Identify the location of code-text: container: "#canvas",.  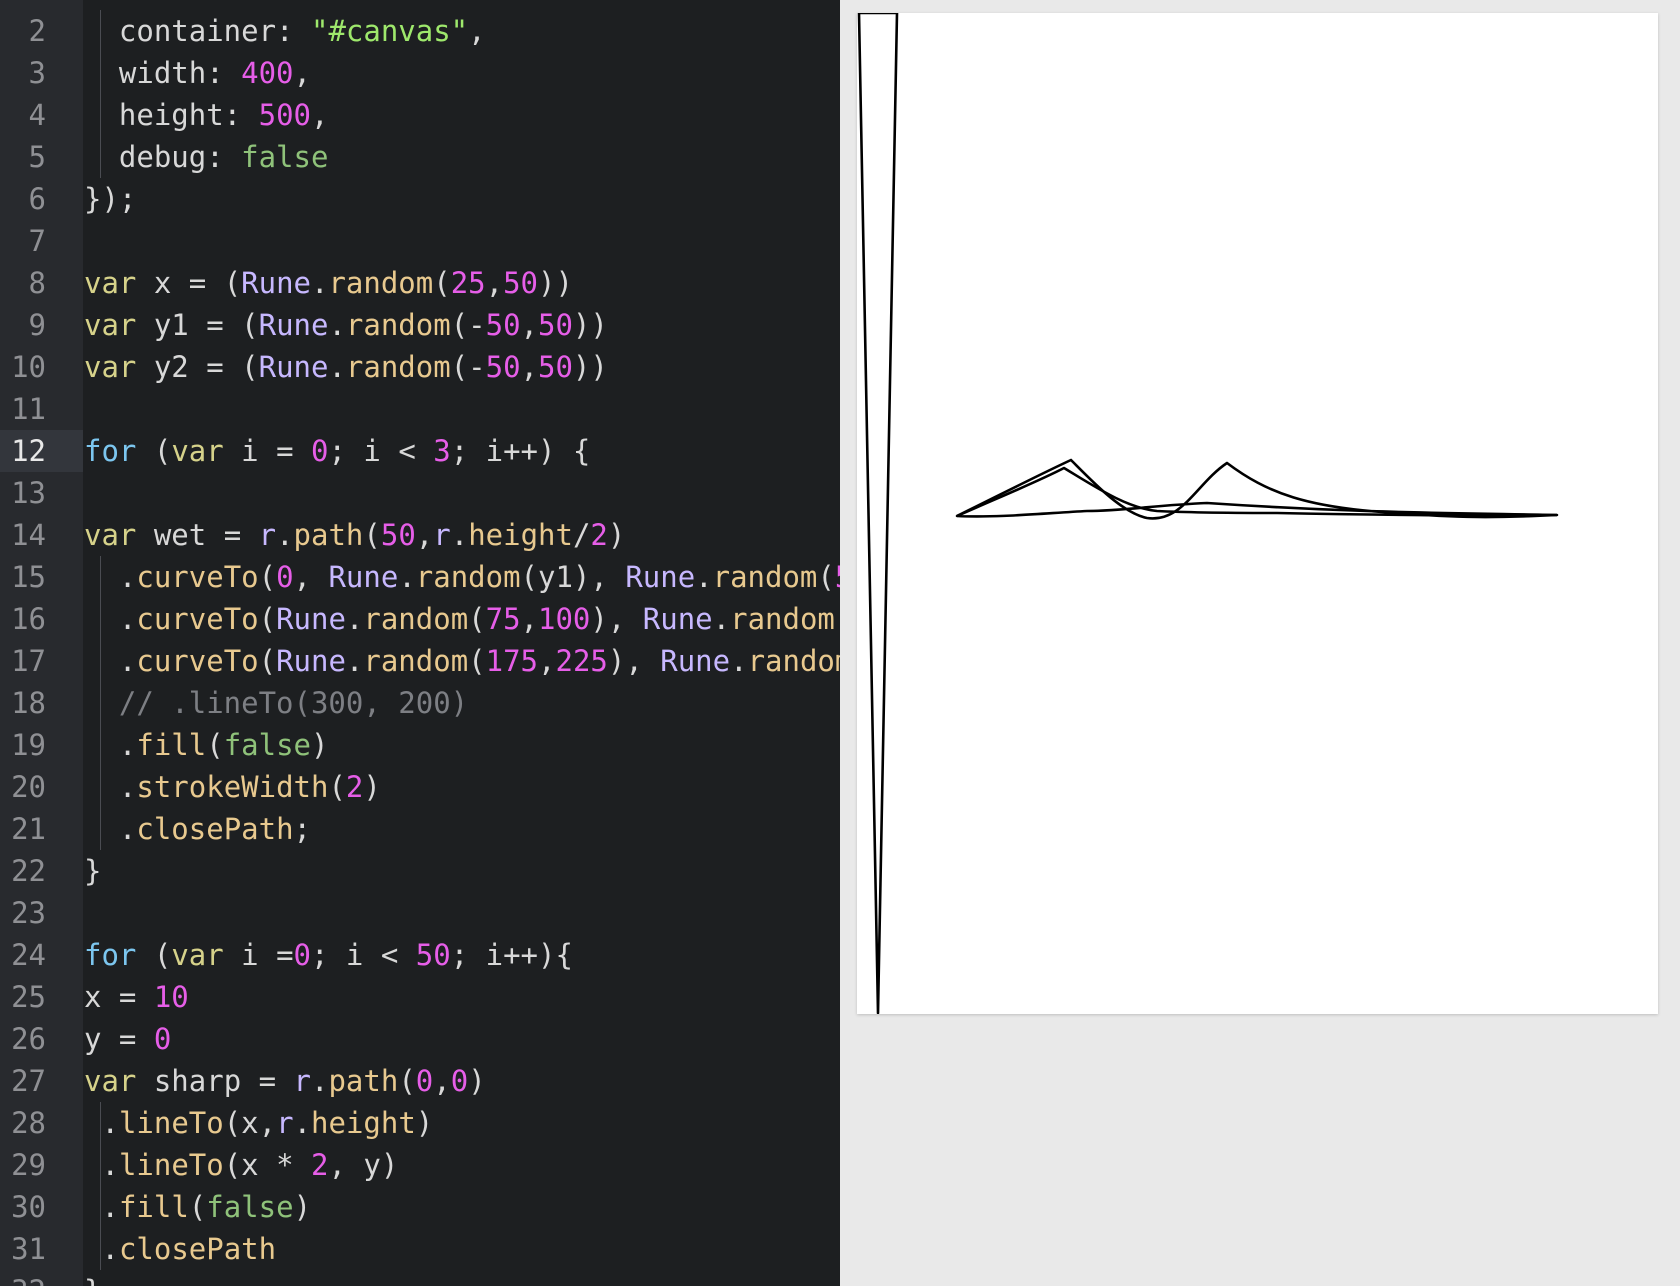
(285, 31).